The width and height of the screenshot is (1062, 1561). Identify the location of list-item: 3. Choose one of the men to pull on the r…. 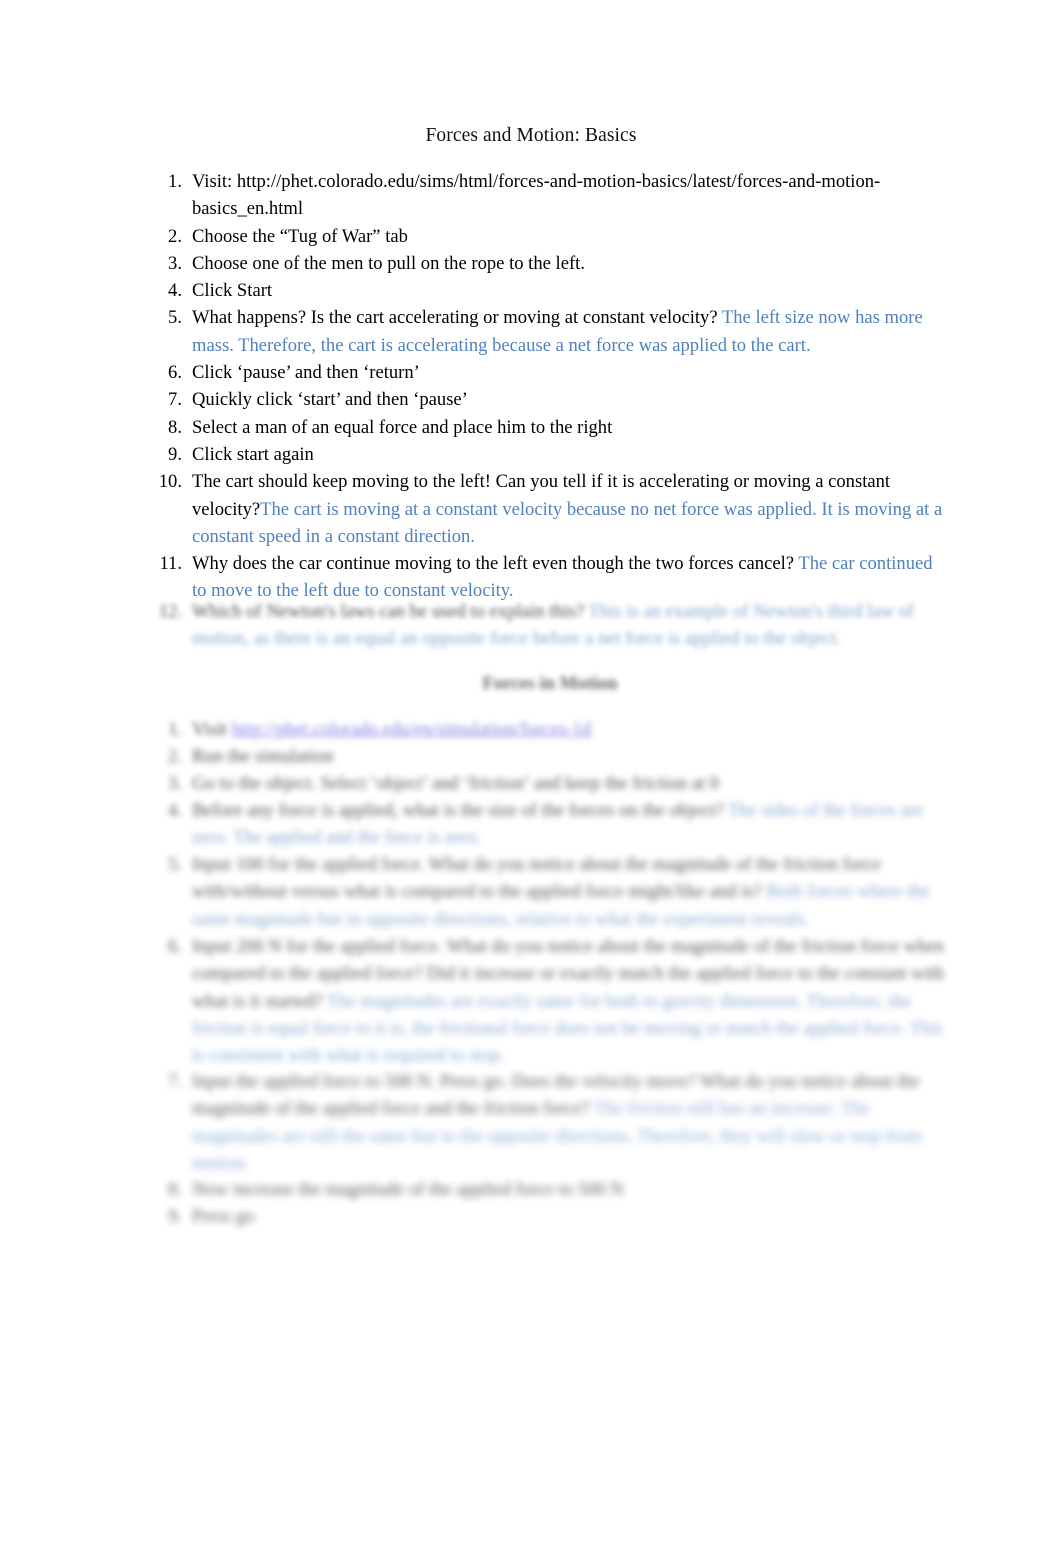
(550, 263).